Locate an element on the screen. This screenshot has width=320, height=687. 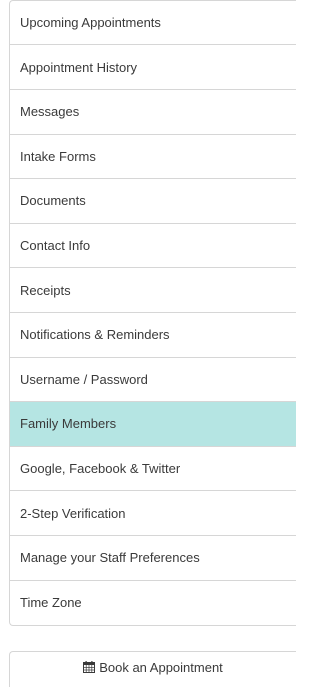
menu-item-time-zone: Time Zone is located at coordinates (153, 603).